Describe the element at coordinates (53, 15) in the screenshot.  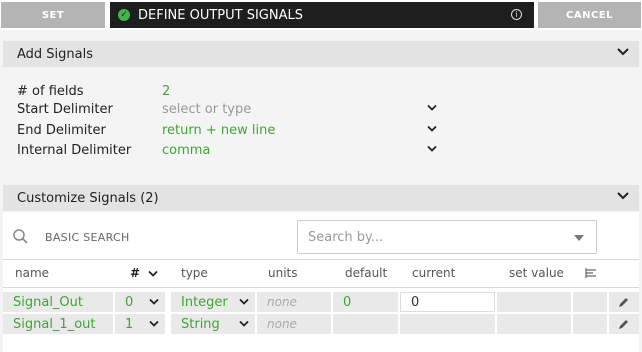
I see `set-button: SET` at that location.